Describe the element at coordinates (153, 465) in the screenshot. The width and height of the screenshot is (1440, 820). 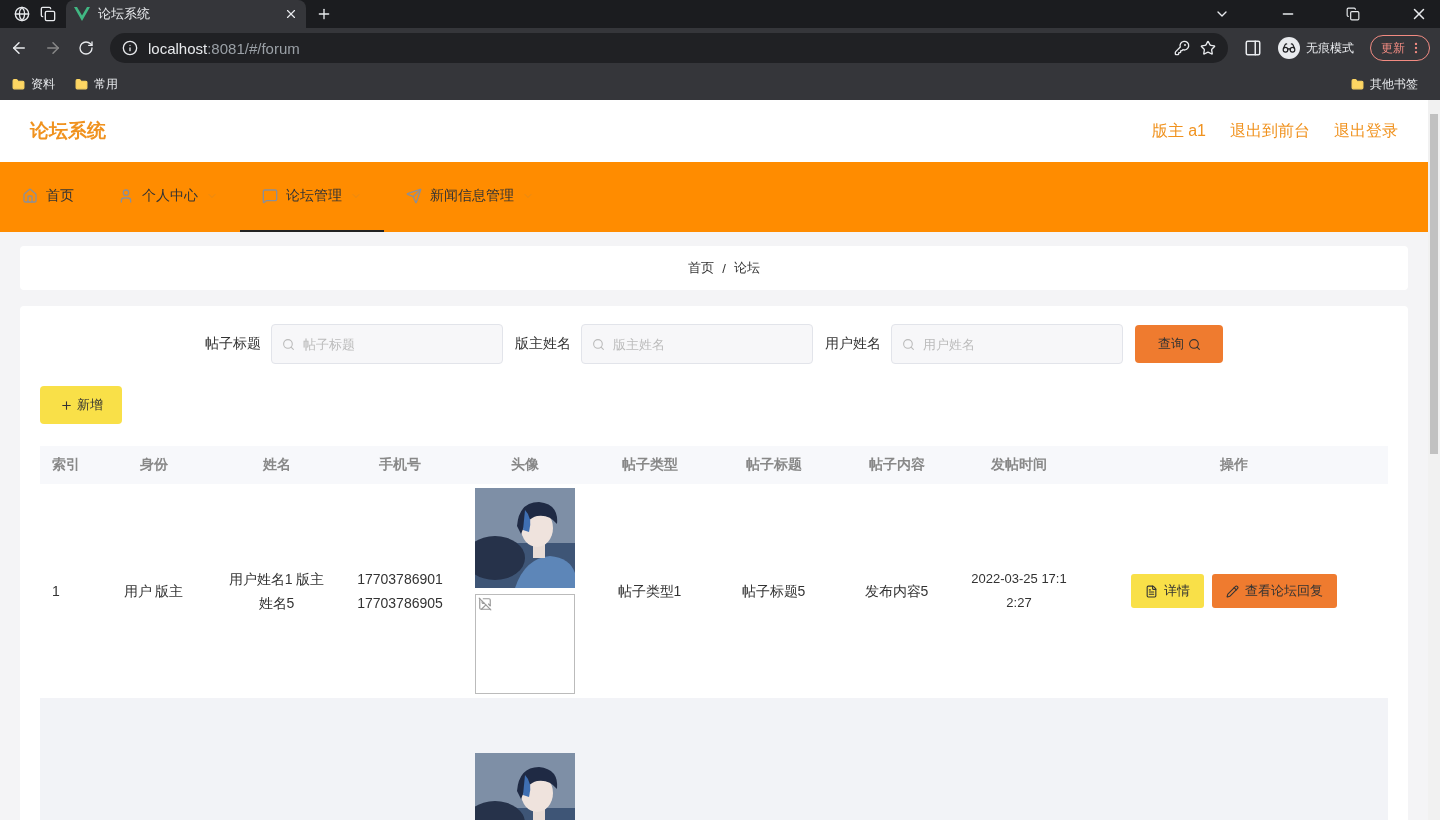
I see `column-header: 身份` at that location.